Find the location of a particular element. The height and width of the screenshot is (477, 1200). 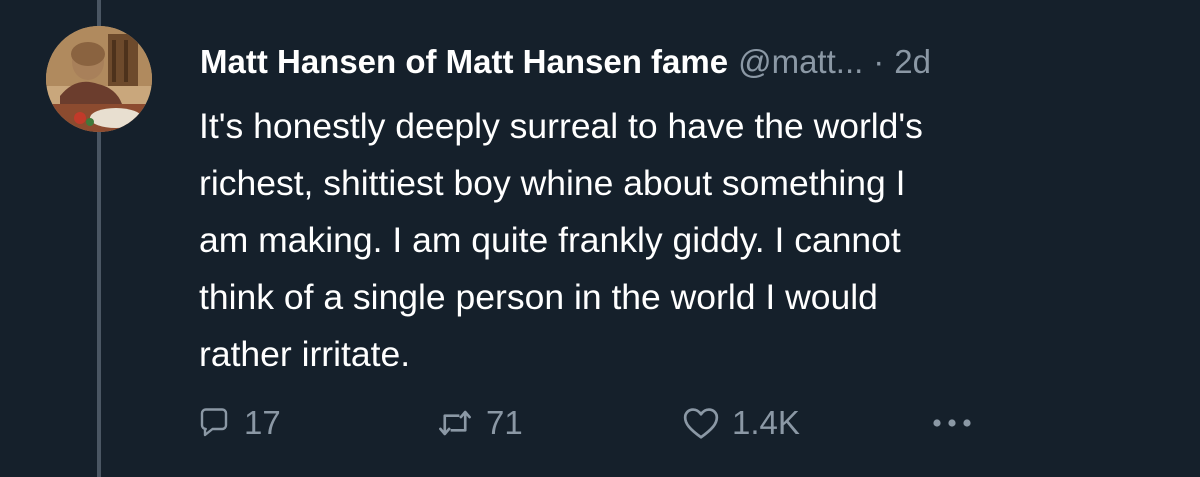

reply-button: 17 is located at coordinates (238, 423).